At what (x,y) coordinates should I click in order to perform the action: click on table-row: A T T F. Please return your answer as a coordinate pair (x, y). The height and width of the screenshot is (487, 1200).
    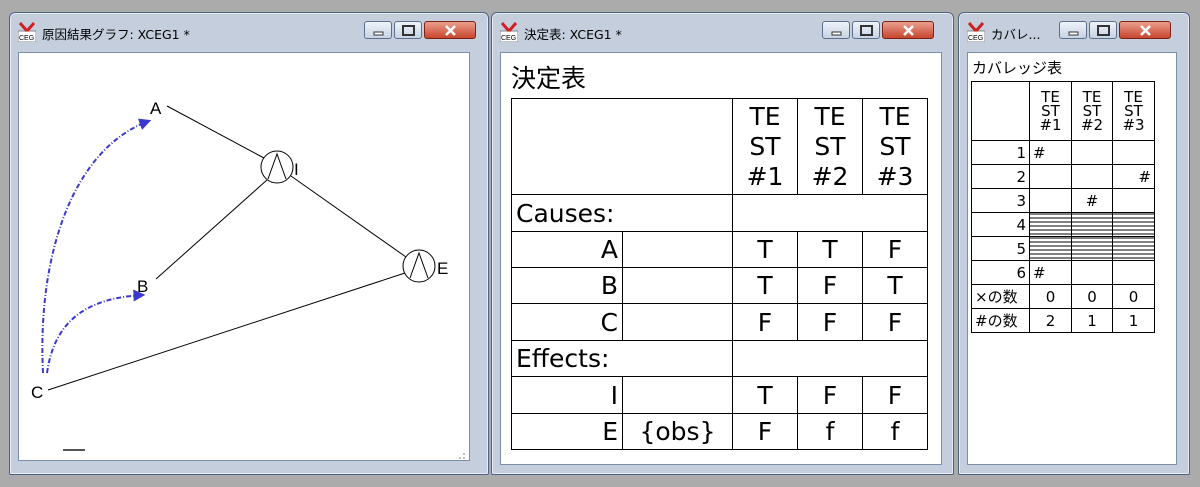
    Looking at the image, I should click on (719, 249).